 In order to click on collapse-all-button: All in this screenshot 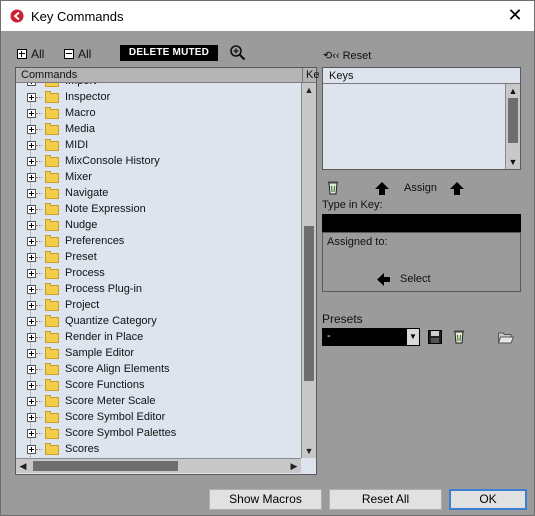, I will do `click(77, 54)`.